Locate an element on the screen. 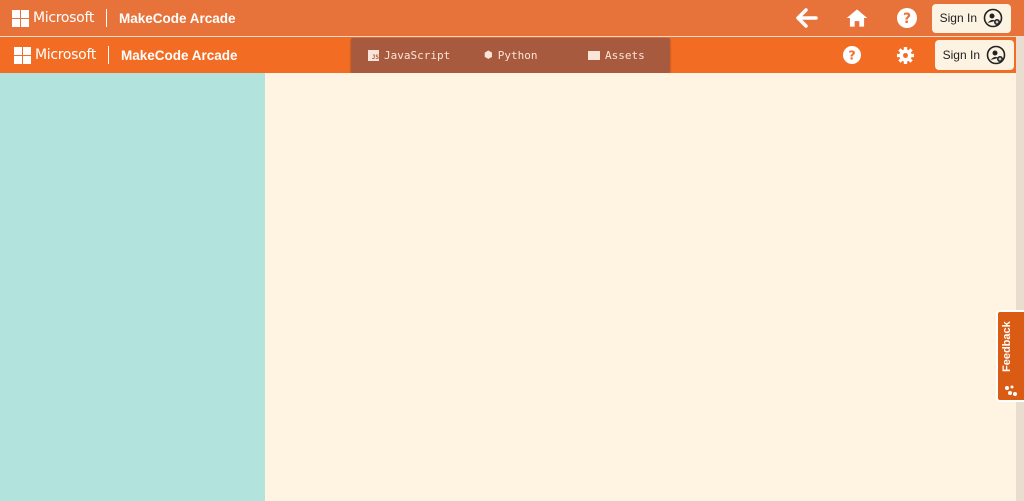 This screenshot has height=501, width=1024. image-icon is located at coordinates (594, 55).